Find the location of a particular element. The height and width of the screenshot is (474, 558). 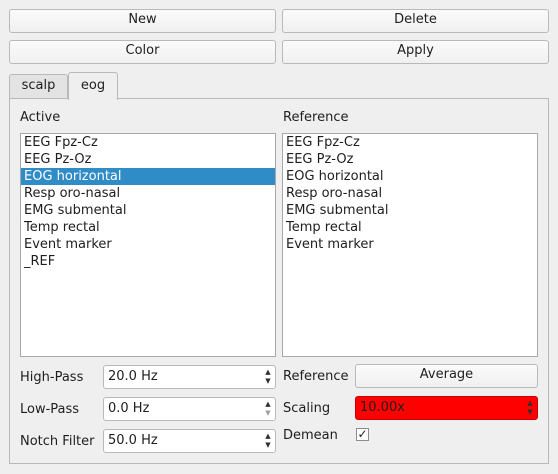

highpass-value: 20.0 Hz is located at coordinates (133, 376).